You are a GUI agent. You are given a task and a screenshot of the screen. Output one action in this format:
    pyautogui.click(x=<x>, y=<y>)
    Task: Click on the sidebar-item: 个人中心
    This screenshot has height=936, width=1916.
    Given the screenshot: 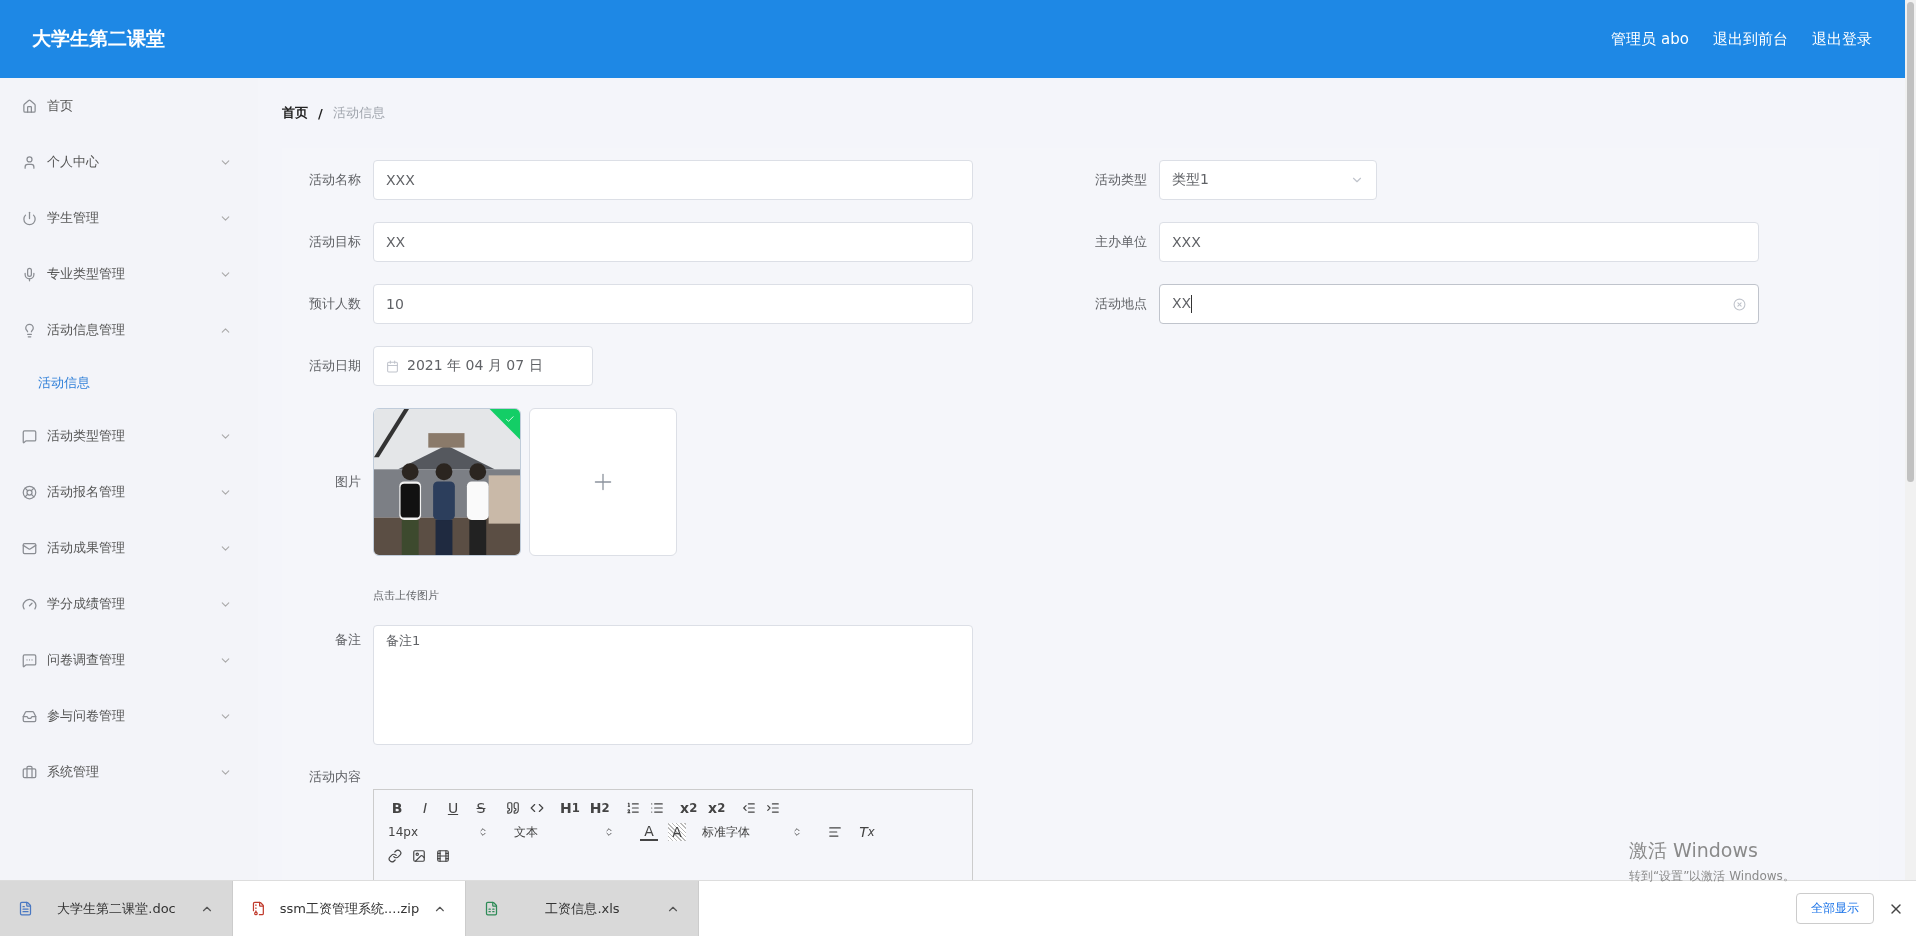 What is the action you would take?
    pyautogui.click(x=129, y=162)
    